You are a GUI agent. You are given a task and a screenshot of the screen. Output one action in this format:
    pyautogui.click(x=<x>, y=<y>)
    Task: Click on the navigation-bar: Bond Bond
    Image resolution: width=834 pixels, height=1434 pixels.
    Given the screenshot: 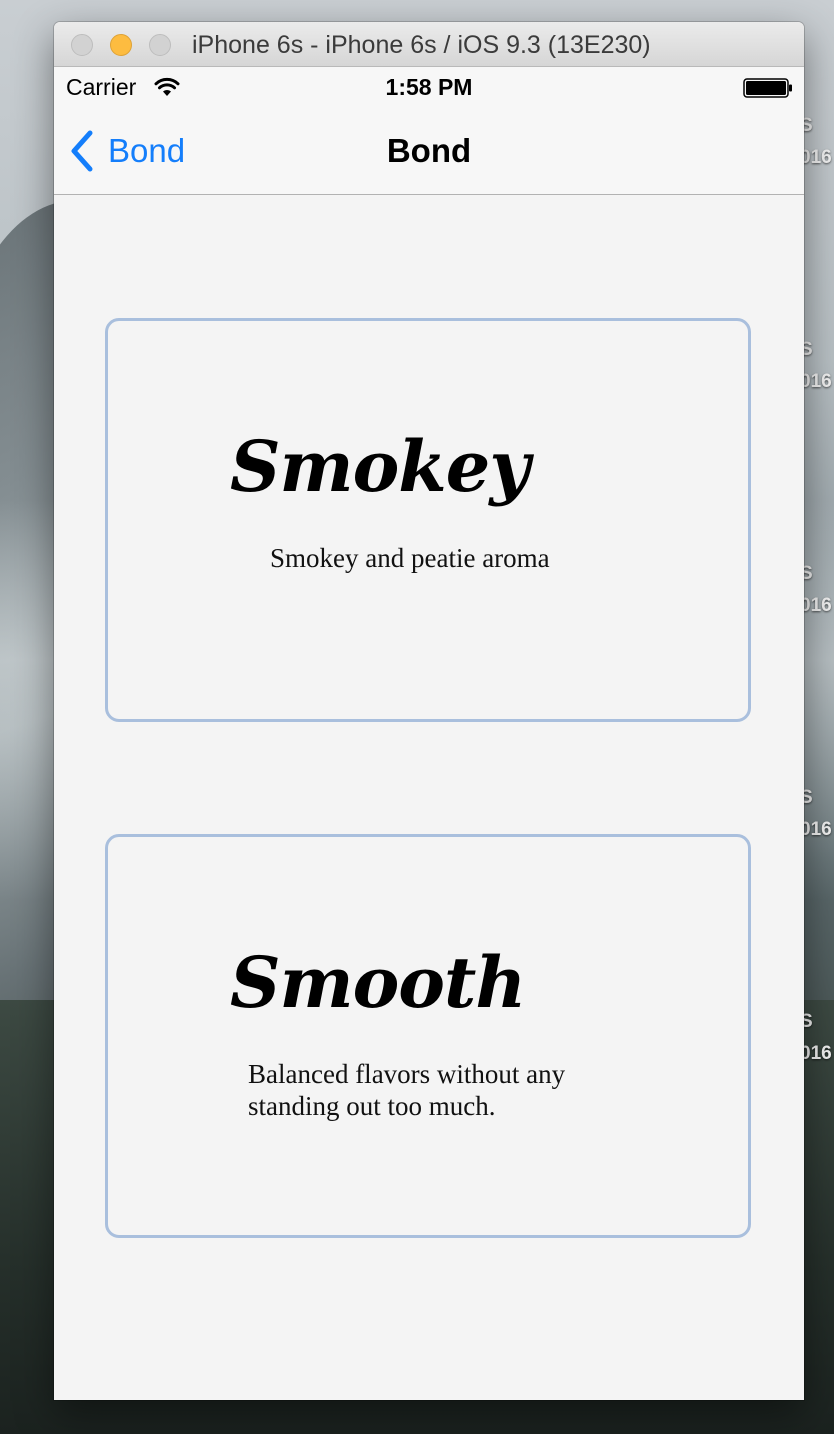 What is the action you would take?
    pyautogui.click(x=429, y=151)
    